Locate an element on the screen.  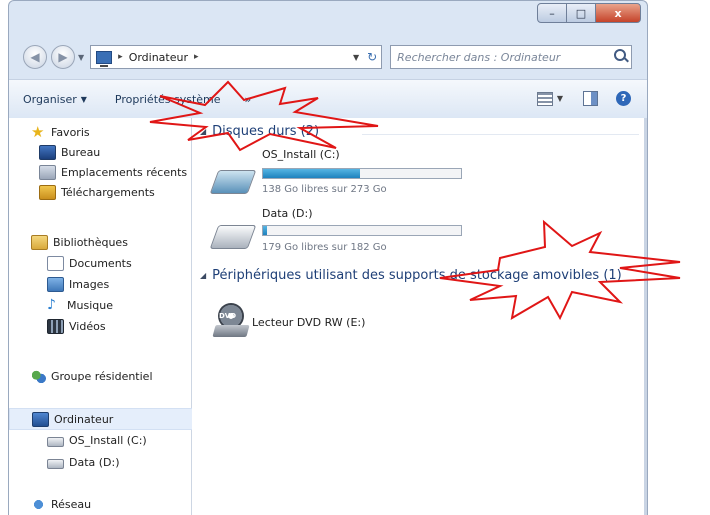
nav-label: Vidéos is located at coordinates (87, 326).